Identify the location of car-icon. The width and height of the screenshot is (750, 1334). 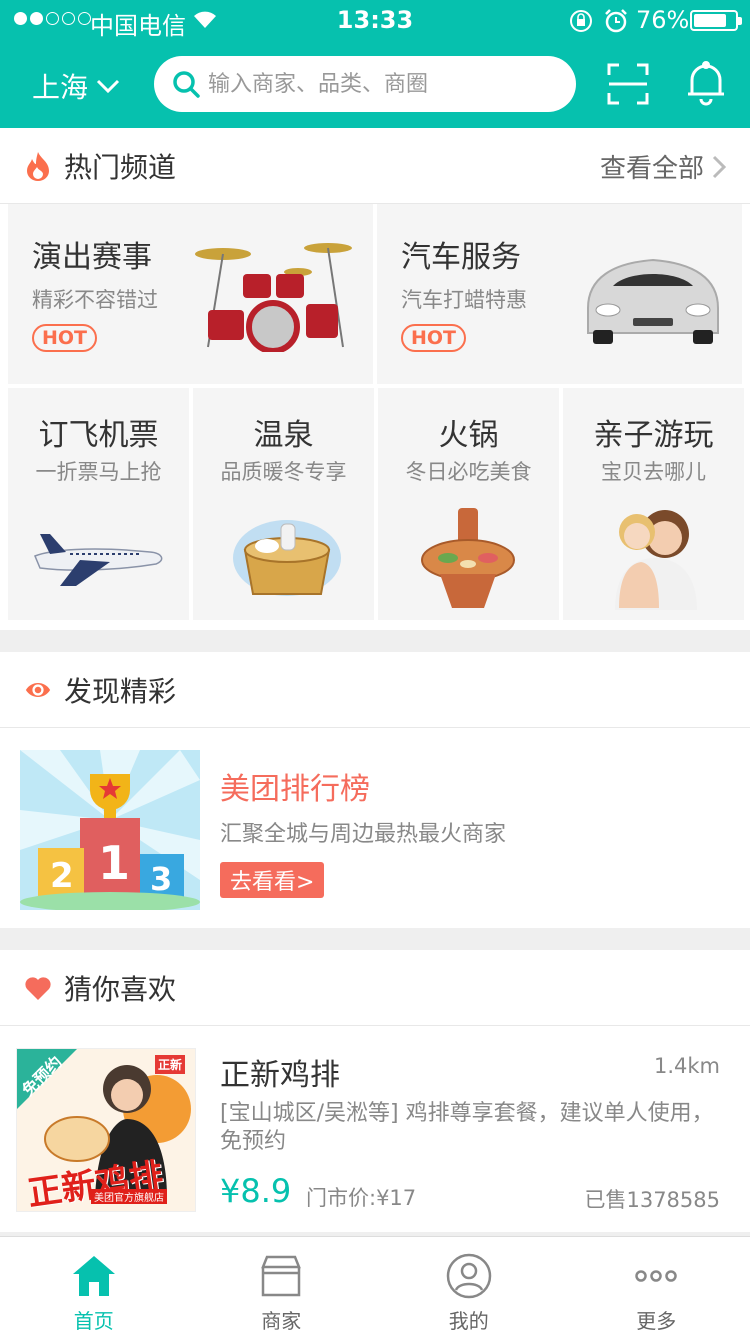
(653, 301).